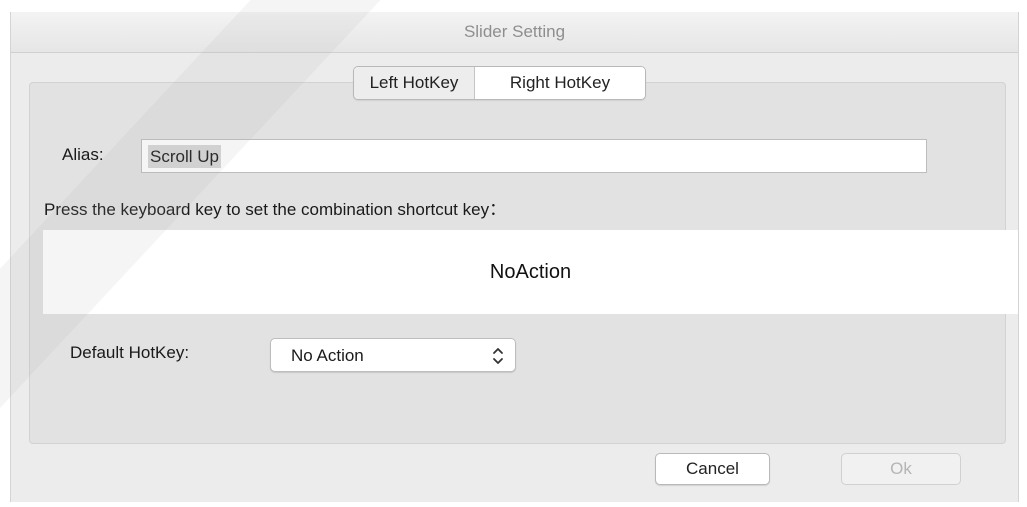 This screenshot has height=507, width=1027. Describe the element at coordinates (184, 156) in the screenshot. I see `alias-value: Scroll Up` at that location.